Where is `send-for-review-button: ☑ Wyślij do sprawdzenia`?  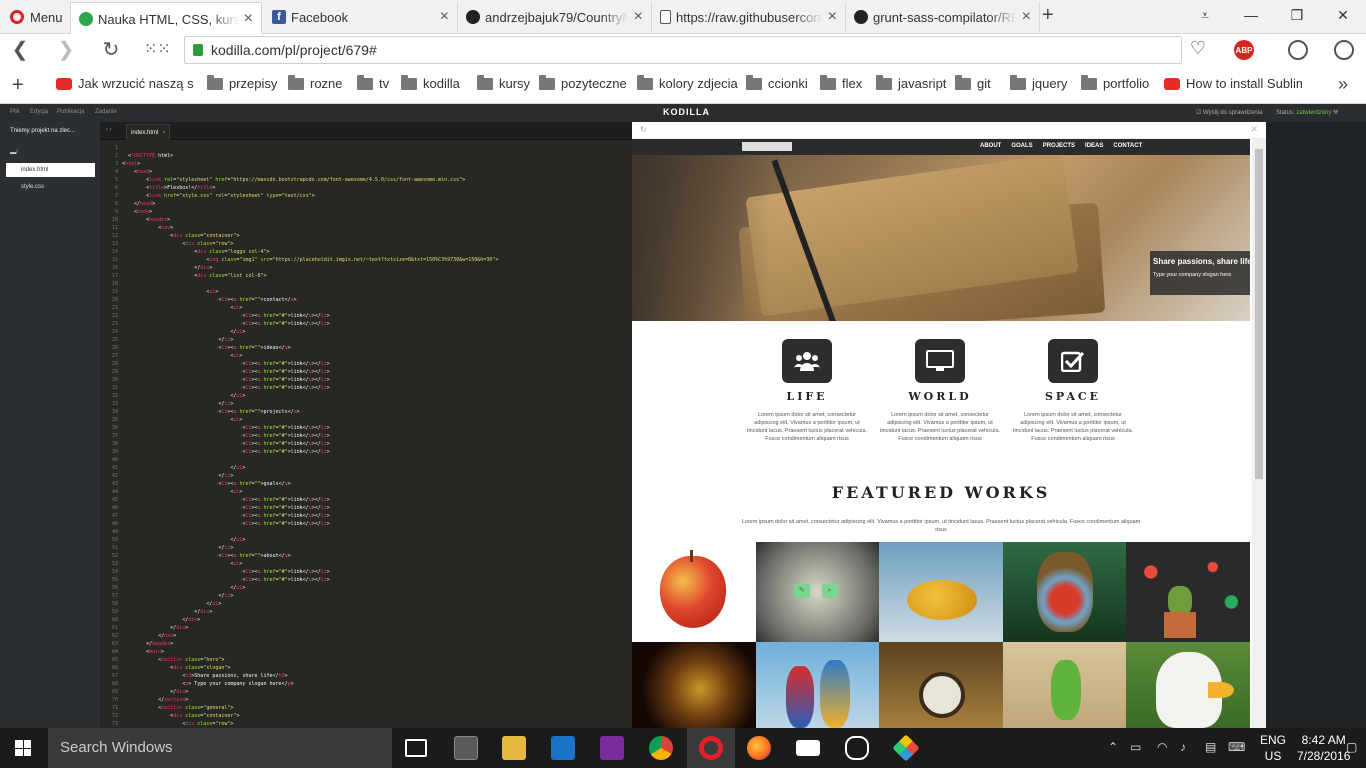
send-for-review-button: ☑ Wyślij do sprawdzenia is located at coordinates (1229, 112).